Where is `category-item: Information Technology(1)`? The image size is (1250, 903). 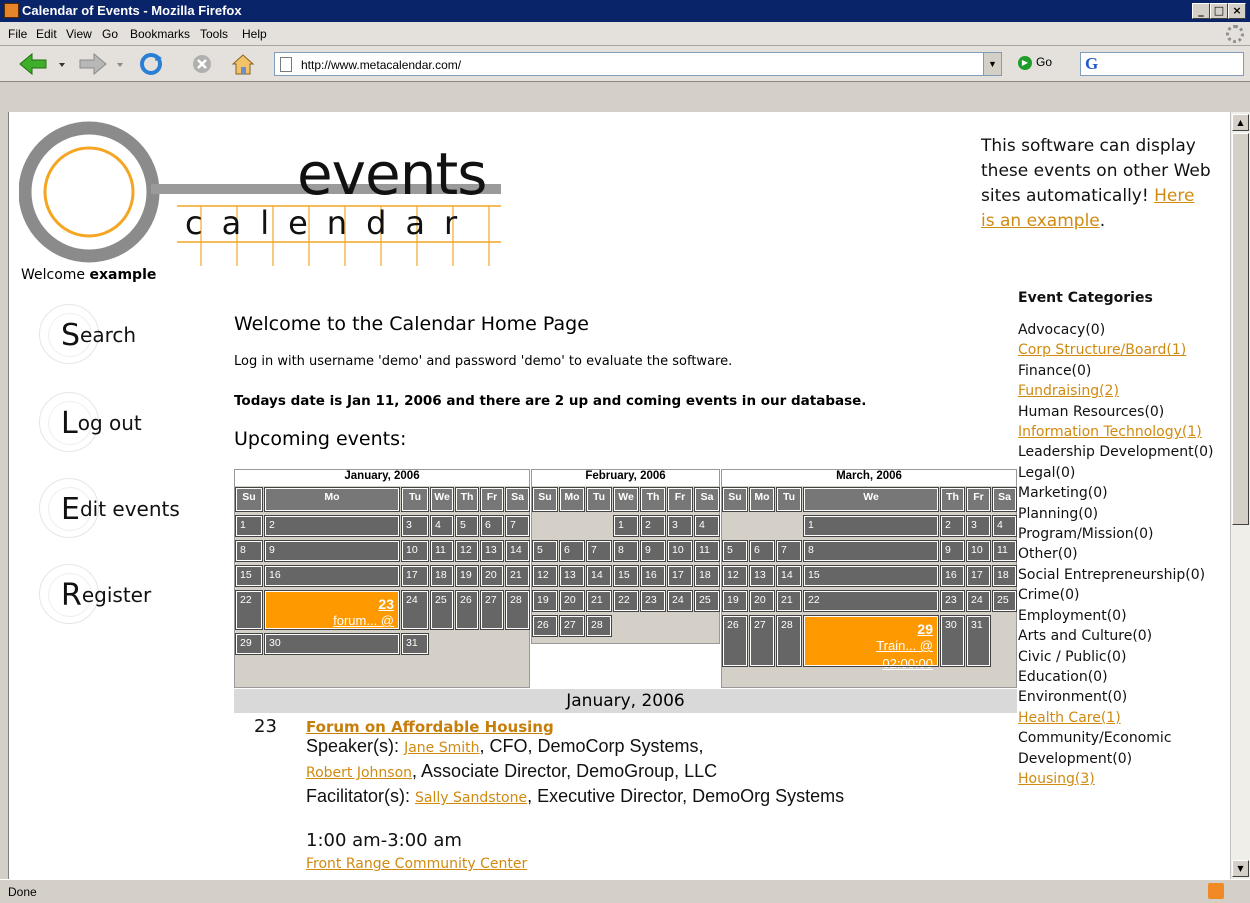 category-item: Information Technology(1) is located at coordinates (1118, 432).